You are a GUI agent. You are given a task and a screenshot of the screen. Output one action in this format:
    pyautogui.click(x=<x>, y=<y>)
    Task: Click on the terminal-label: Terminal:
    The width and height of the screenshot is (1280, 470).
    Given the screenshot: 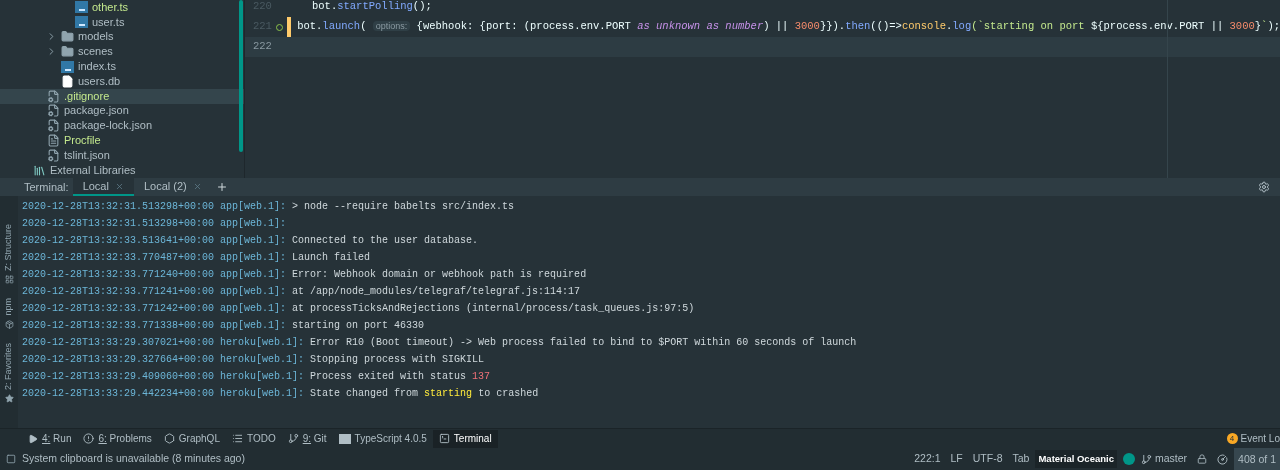 What is the action you would take?
    pyautogui.click(x=46, y=187)
    